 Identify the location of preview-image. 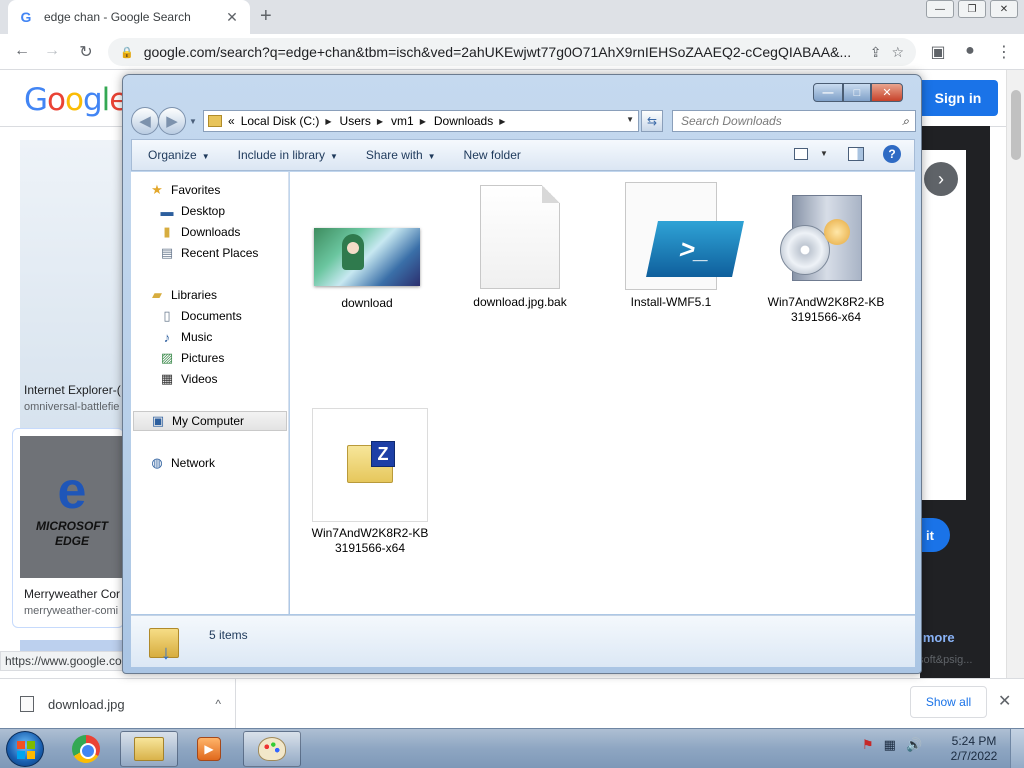
(943, 325).